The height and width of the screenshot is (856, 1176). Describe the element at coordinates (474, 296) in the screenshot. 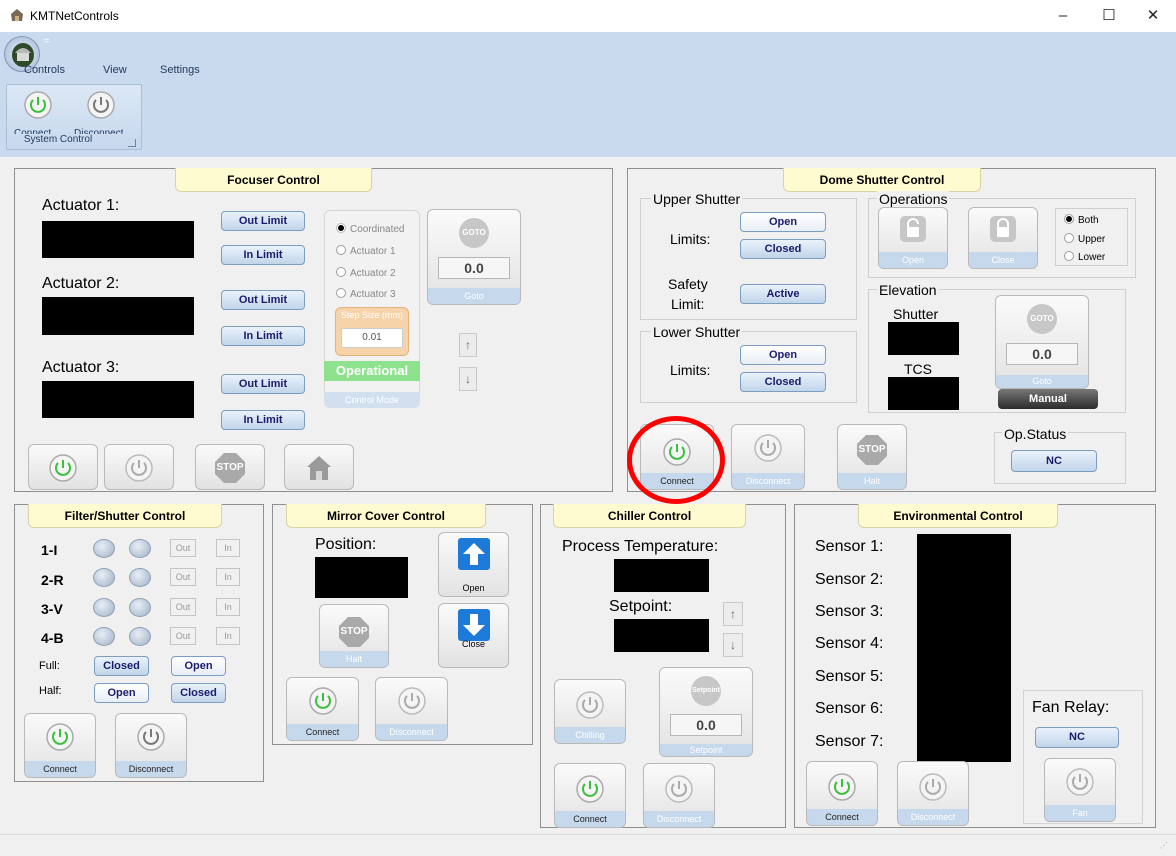

I see `focuser-goto-caption: Goto` at that location.